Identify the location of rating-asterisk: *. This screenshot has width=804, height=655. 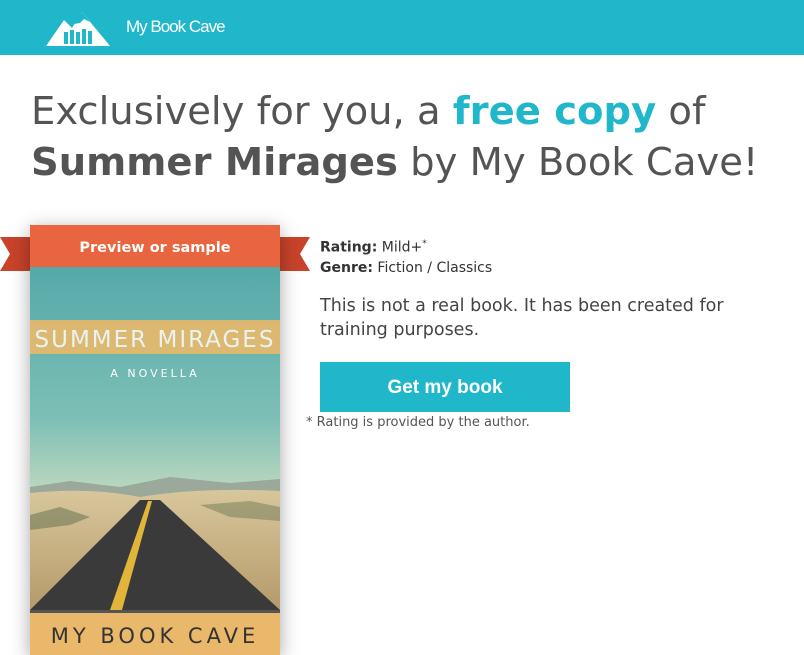
(424, 244).